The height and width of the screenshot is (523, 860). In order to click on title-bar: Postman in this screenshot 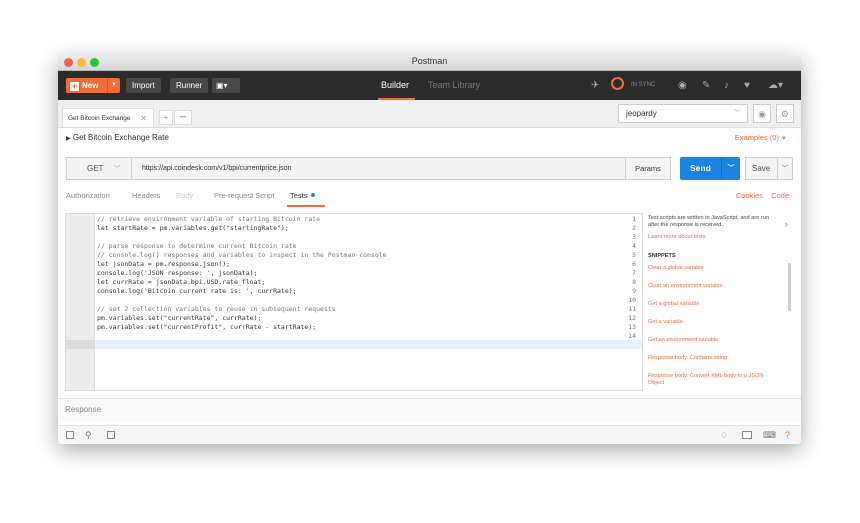, I will do `click(429, 63)`.